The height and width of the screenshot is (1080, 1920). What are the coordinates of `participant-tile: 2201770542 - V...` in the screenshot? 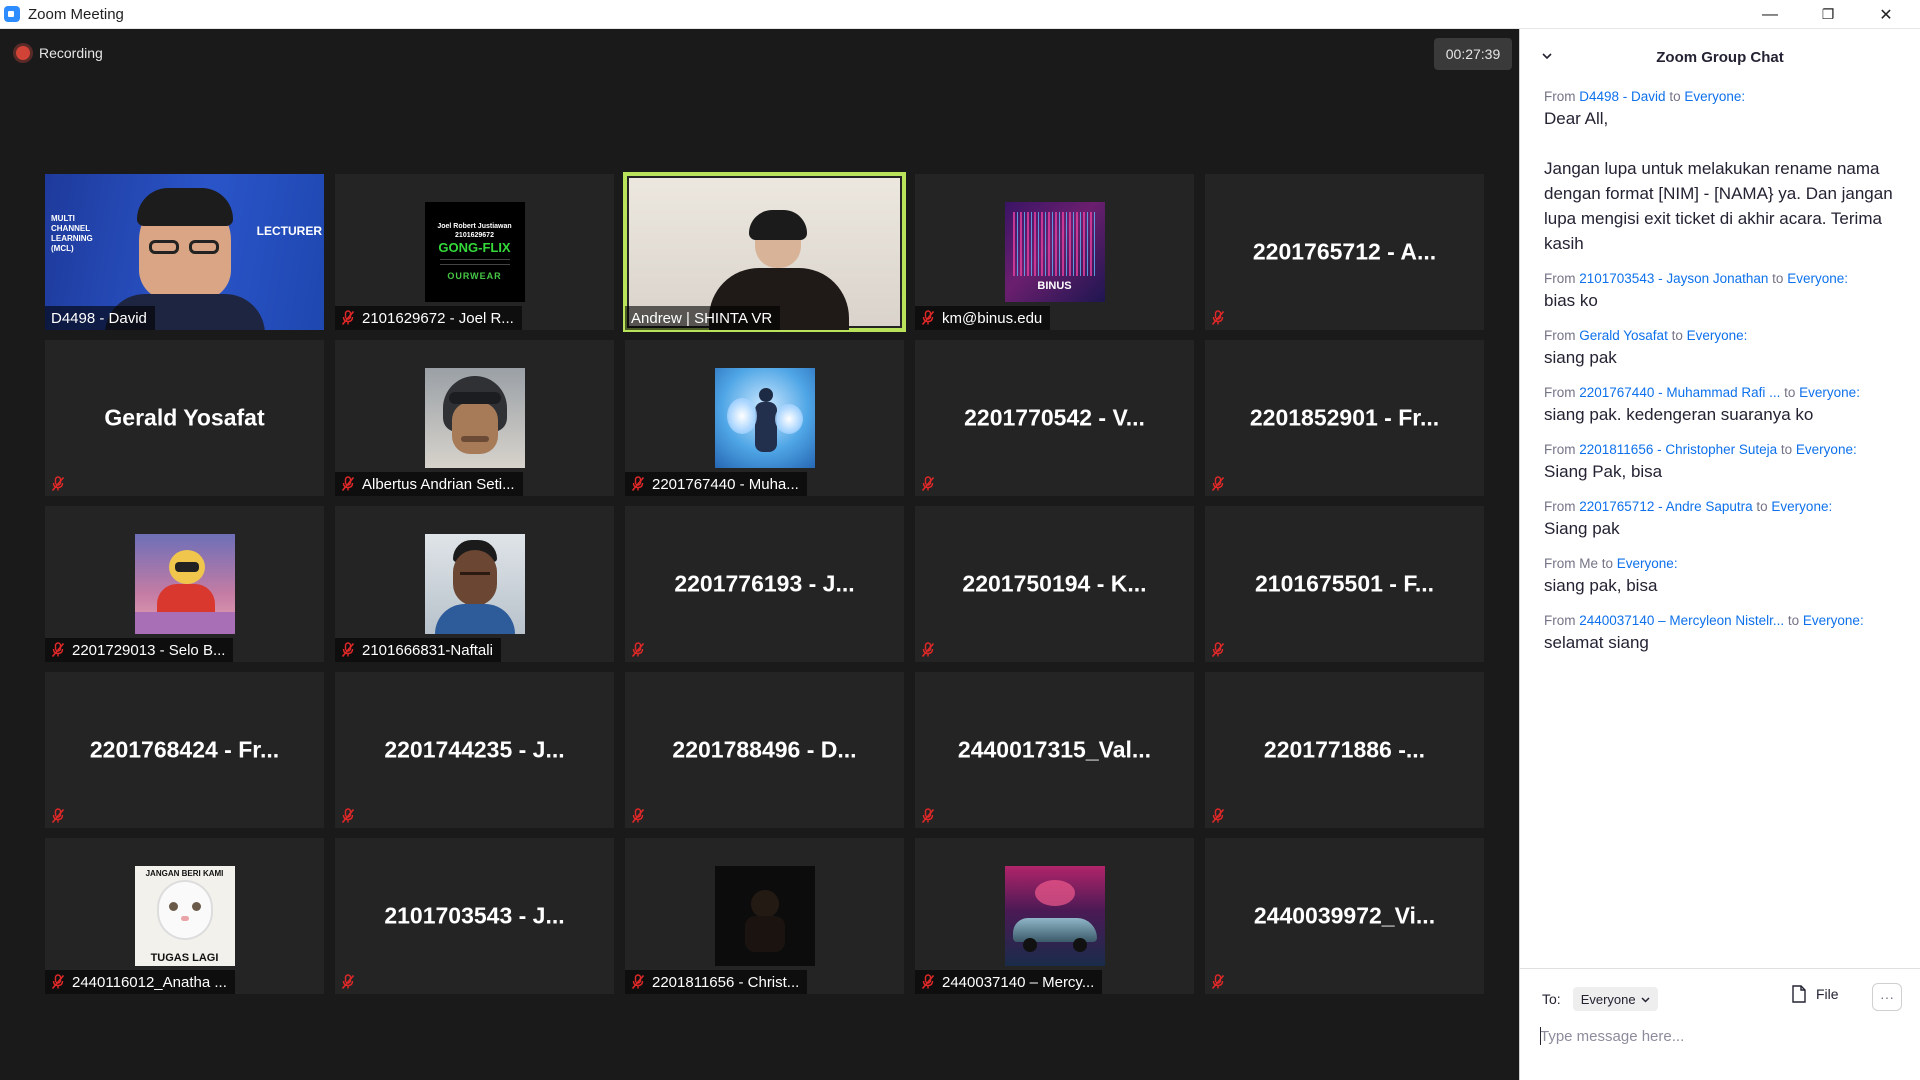 It's located at (1054, 418).